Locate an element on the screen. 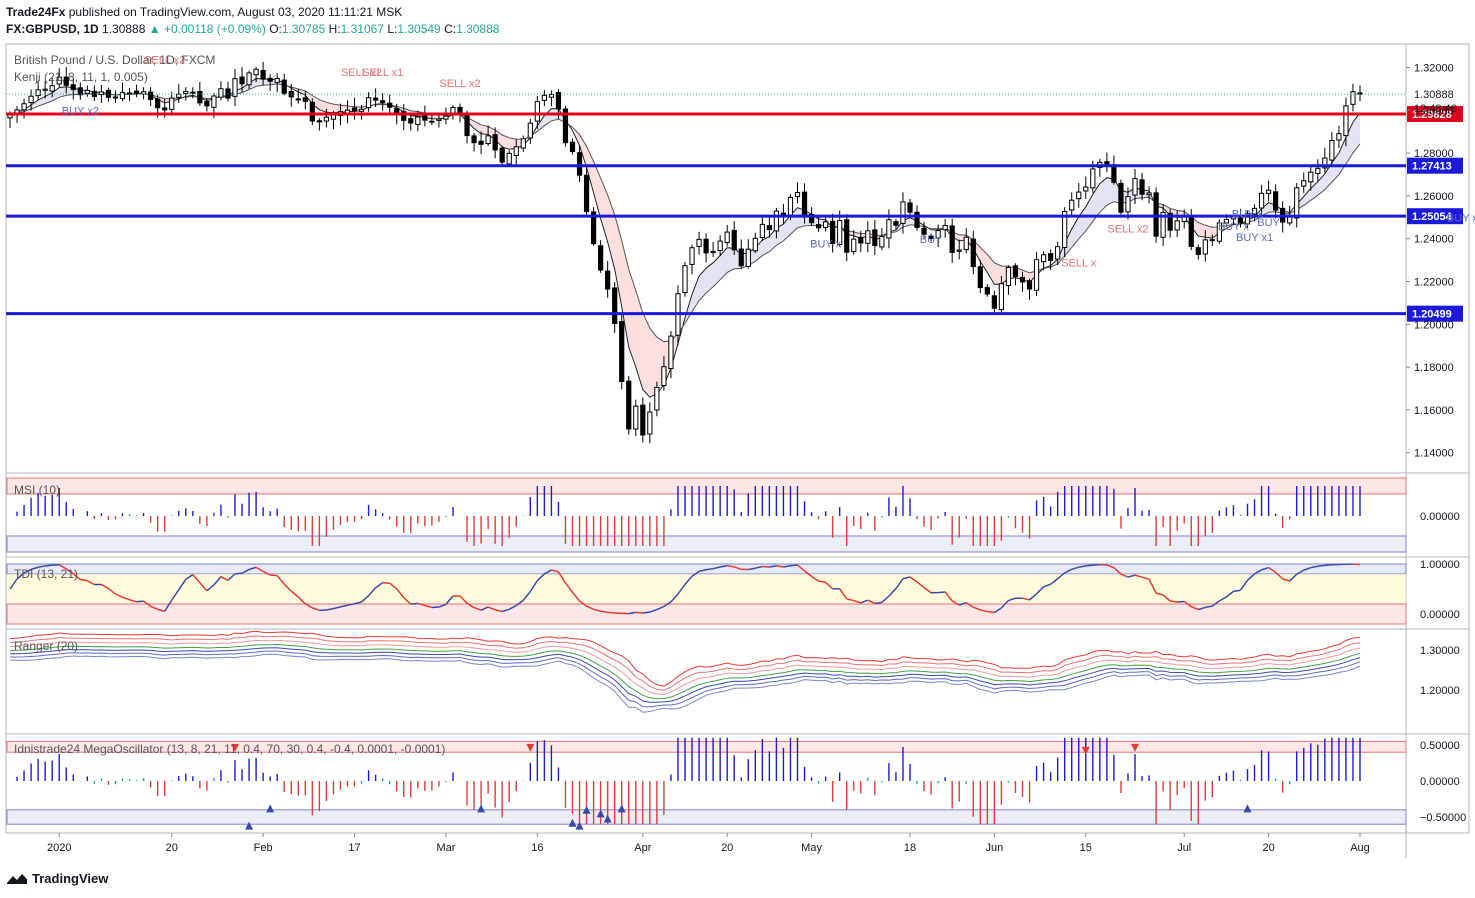  tradingview-logo: TradingView is located at coordinates (57, 878).